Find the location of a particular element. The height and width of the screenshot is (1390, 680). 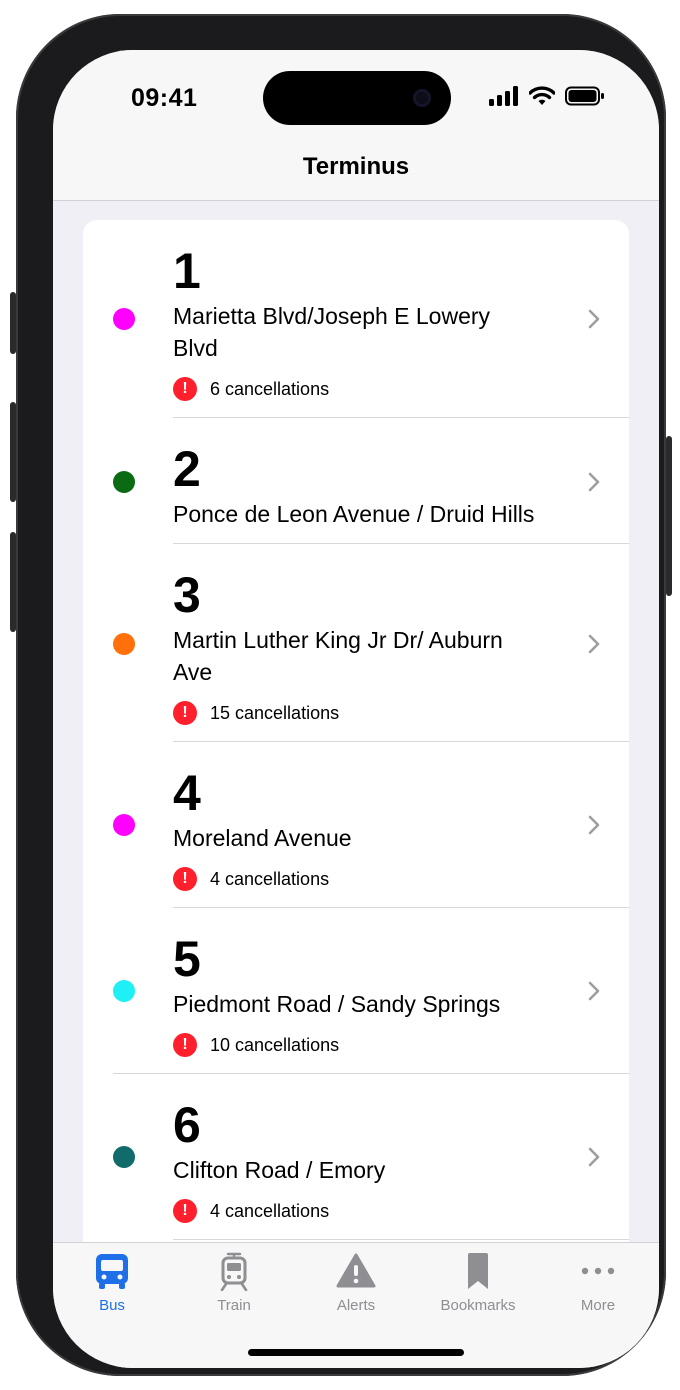

cancellations-label: 10 cancellations is located at coordinates (275, 1044).